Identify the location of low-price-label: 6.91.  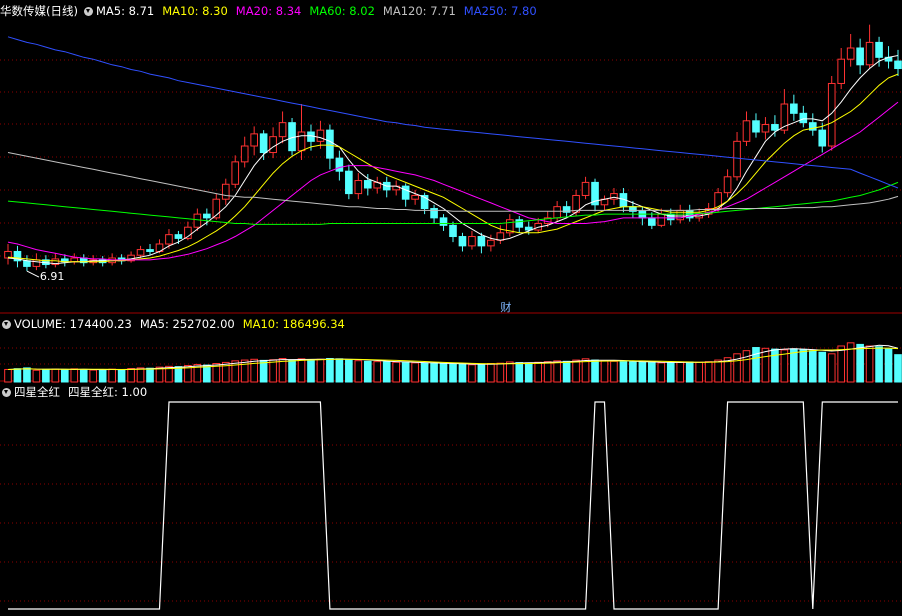
(56, 277).